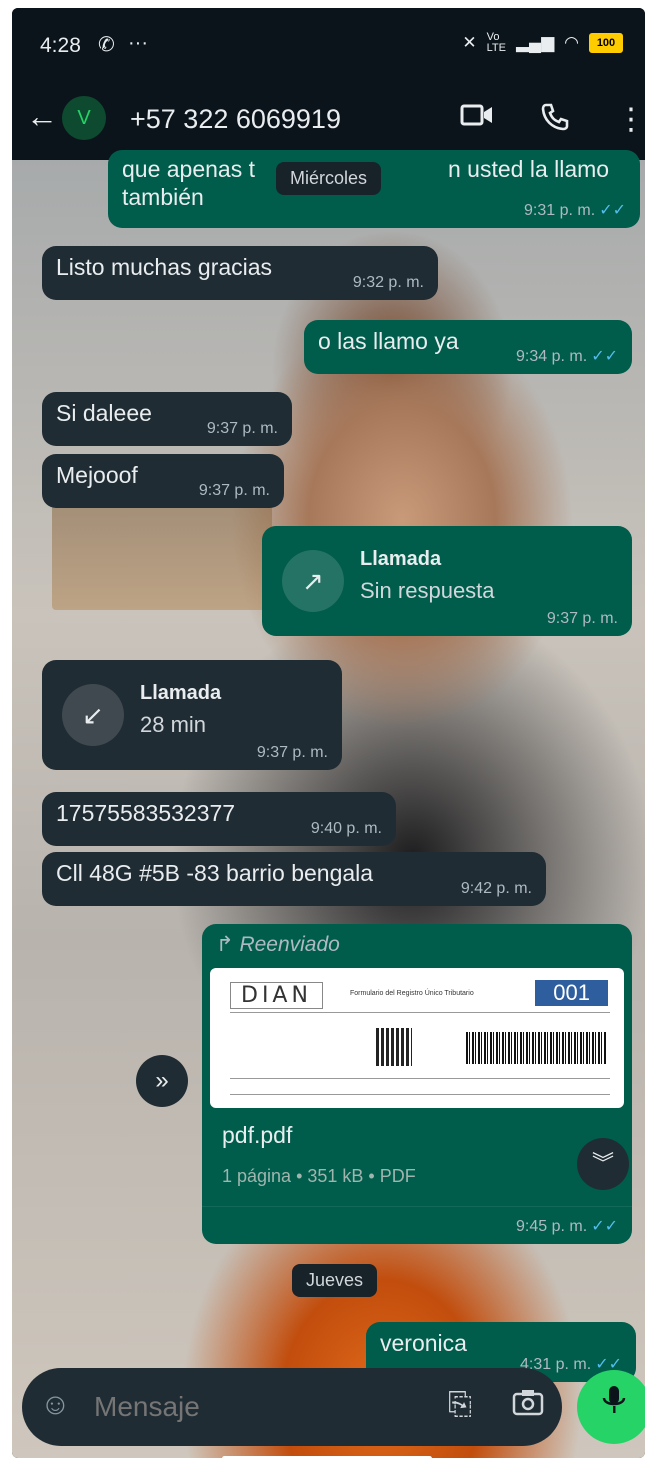  What do you see at coordinates (235, 119) in the screenshot?
I see `contact-name: +57 322 6069919` at bounding box center [235, 119].